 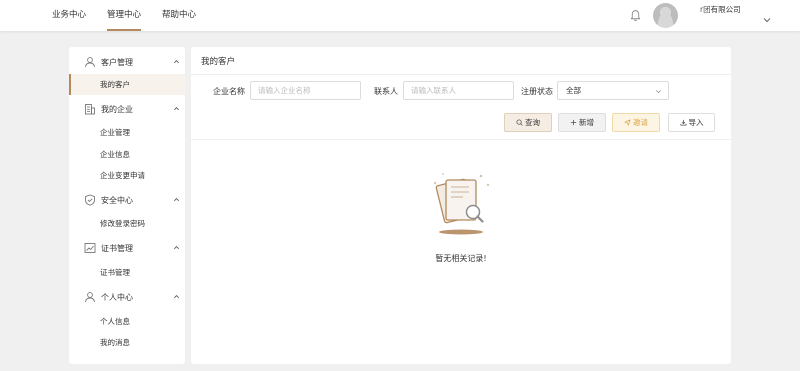 I want to click on nav-help-center: 帮助中心, so click(x=179, y=15).